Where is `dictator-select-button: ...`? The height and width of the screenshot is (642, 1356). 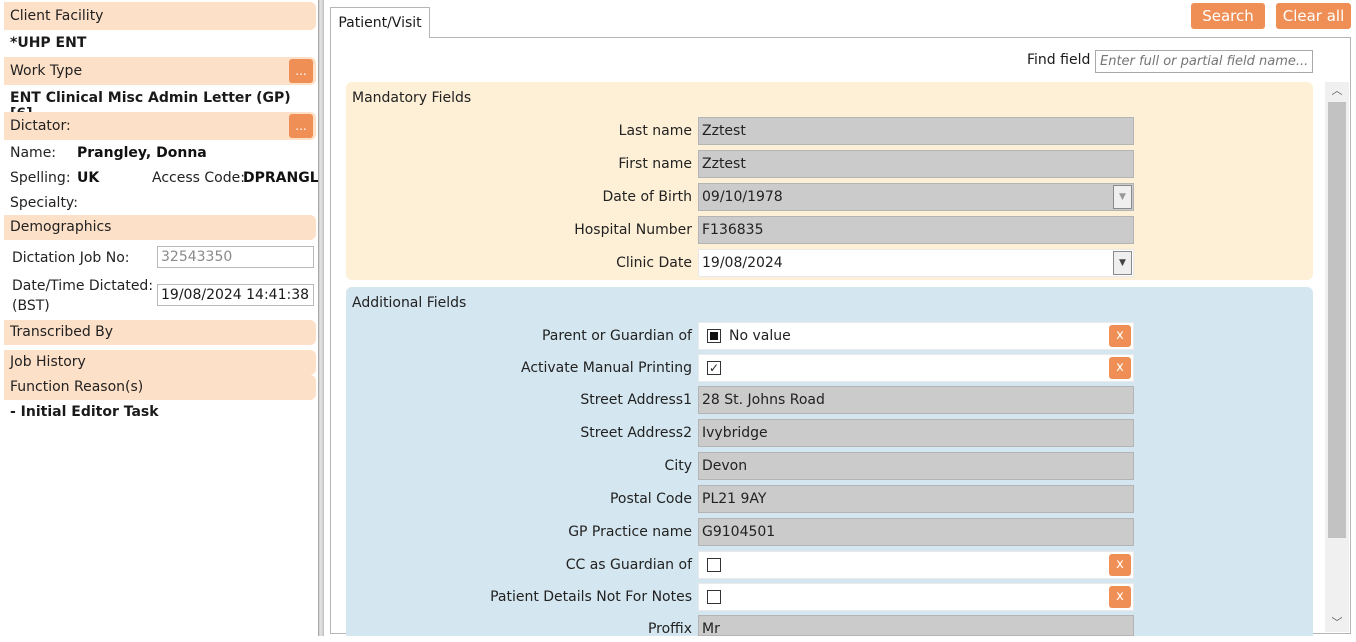
dictator-select-button: ... is located at coordinates (301, 126).